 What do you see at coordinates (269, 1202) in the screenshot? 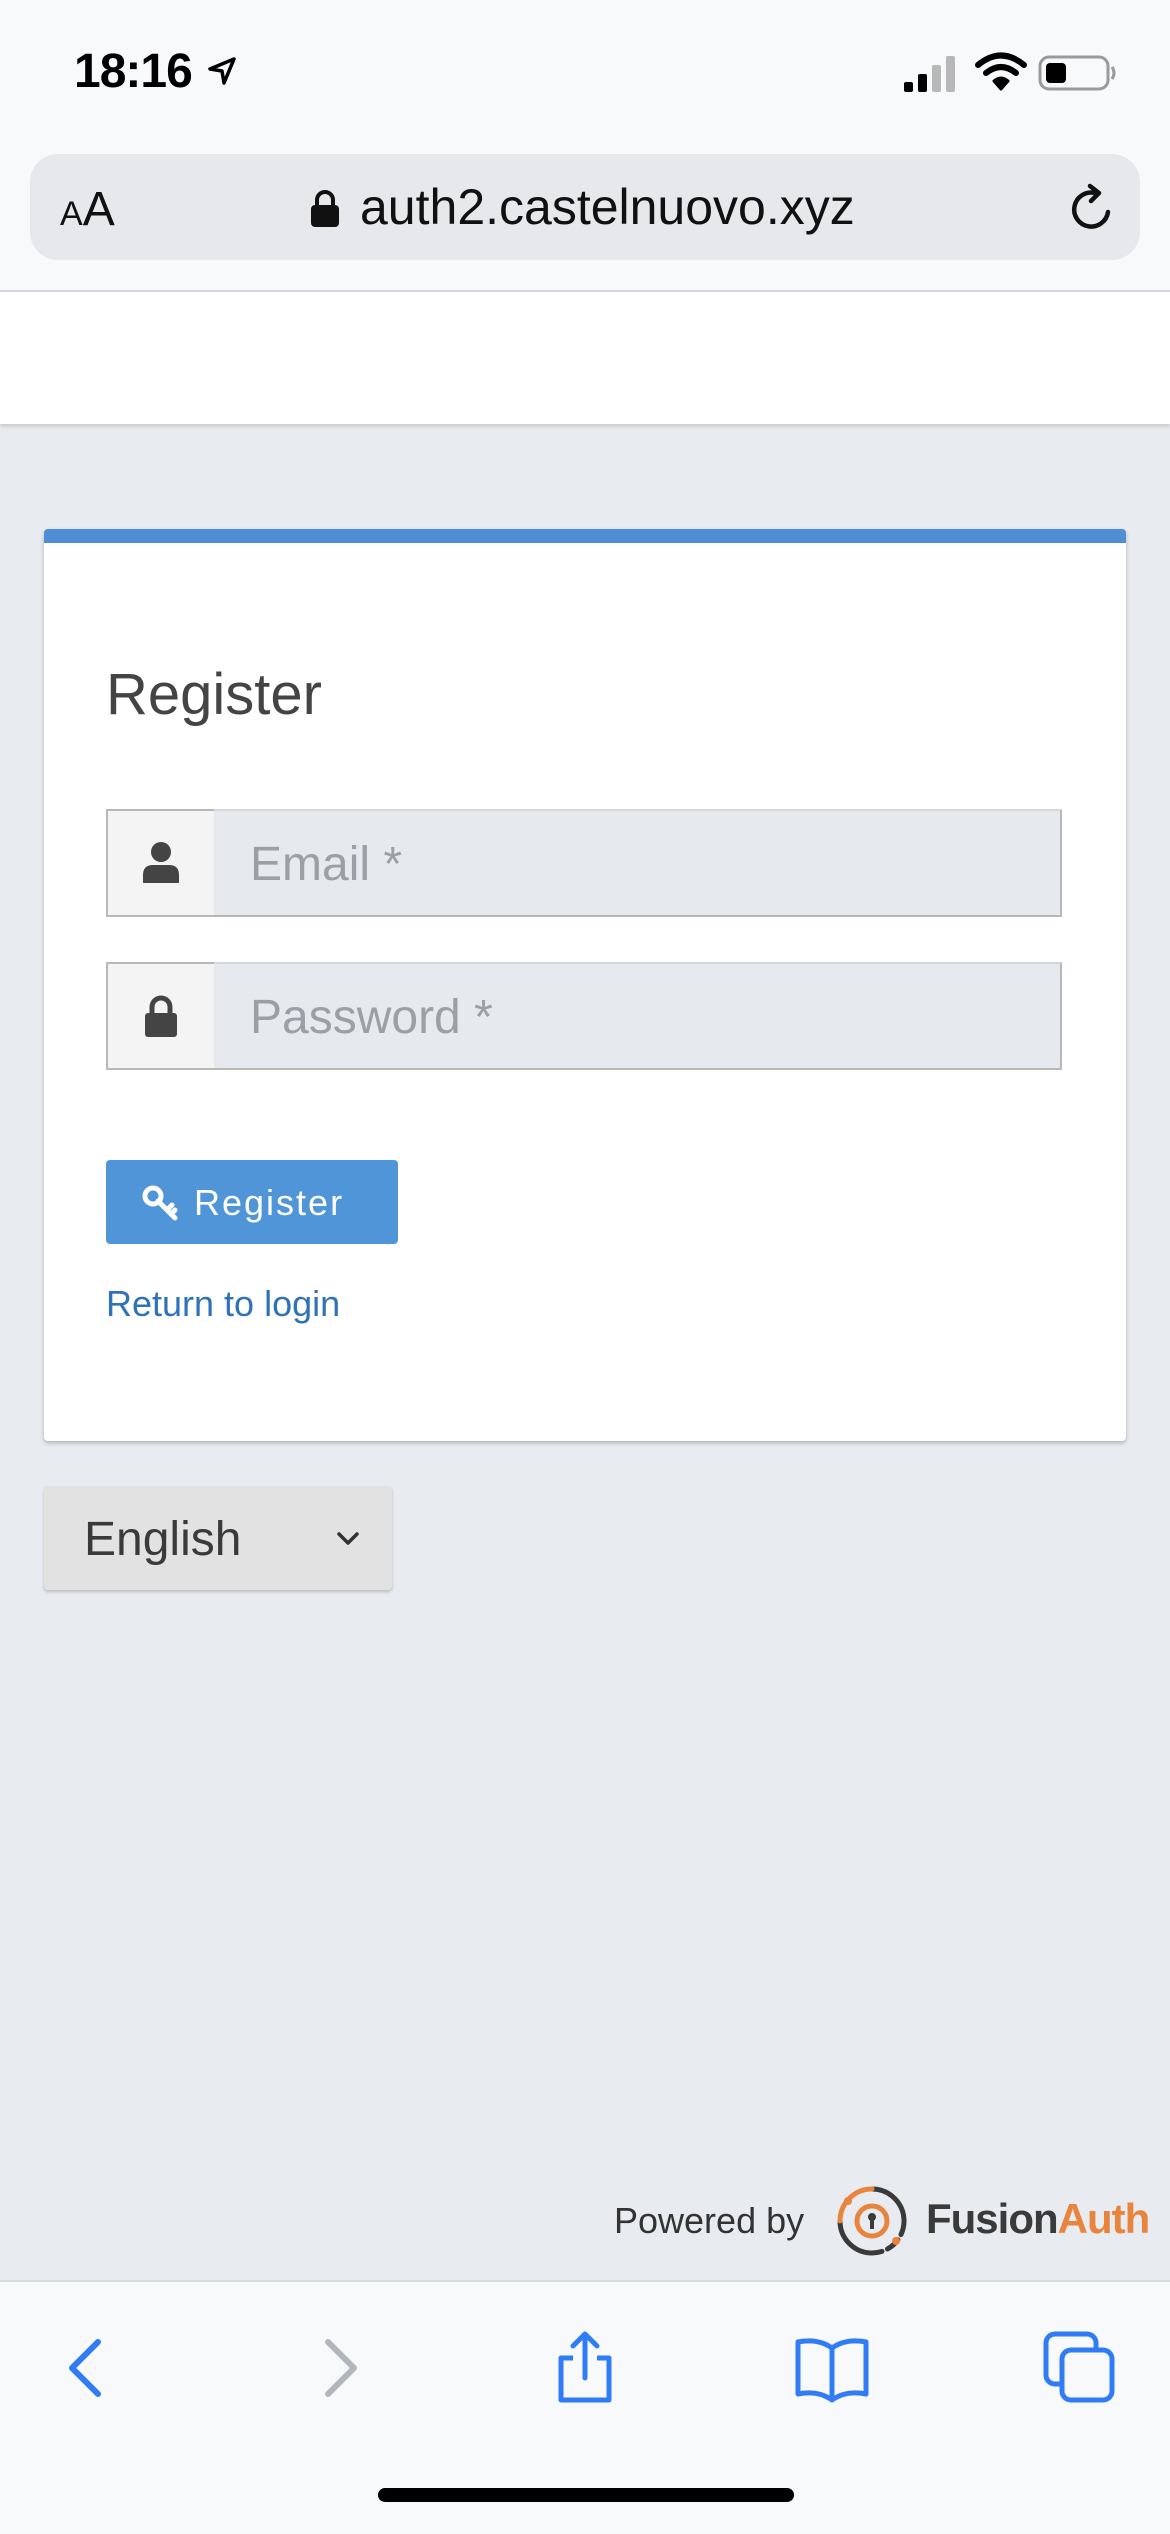
I see `register-button-label: Register` at bounding box center [269, 1202].